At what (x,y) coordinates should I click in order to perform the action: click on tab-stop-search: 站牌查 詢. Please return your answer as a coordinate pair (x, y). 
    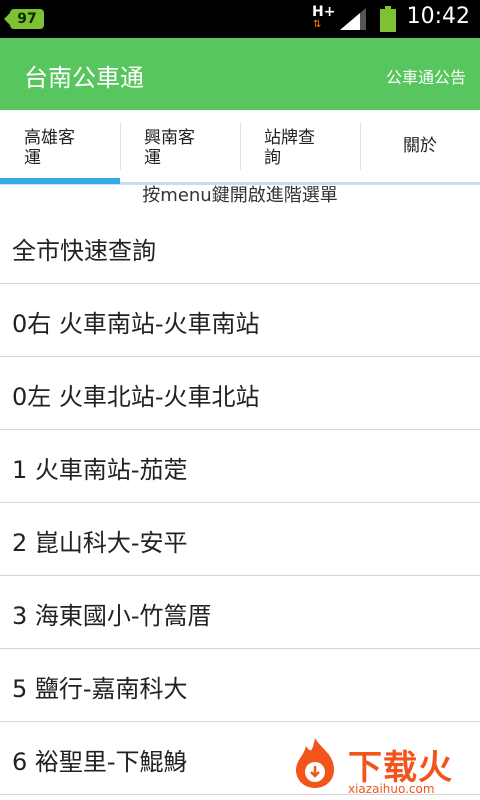
    Looking at the image, I should click on (300, 146).